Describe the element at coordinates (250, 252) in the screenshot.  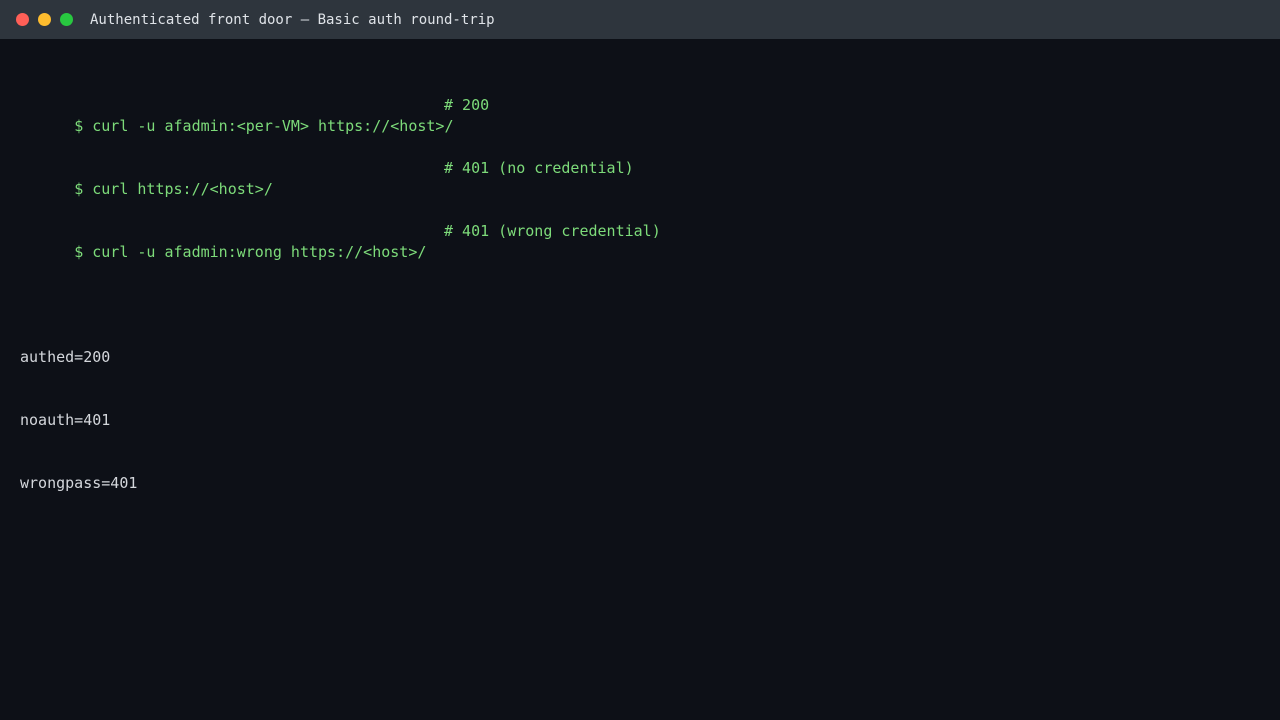
I see `command-text: $ curl -u afadmin:wrong https://<host>/` at that location.